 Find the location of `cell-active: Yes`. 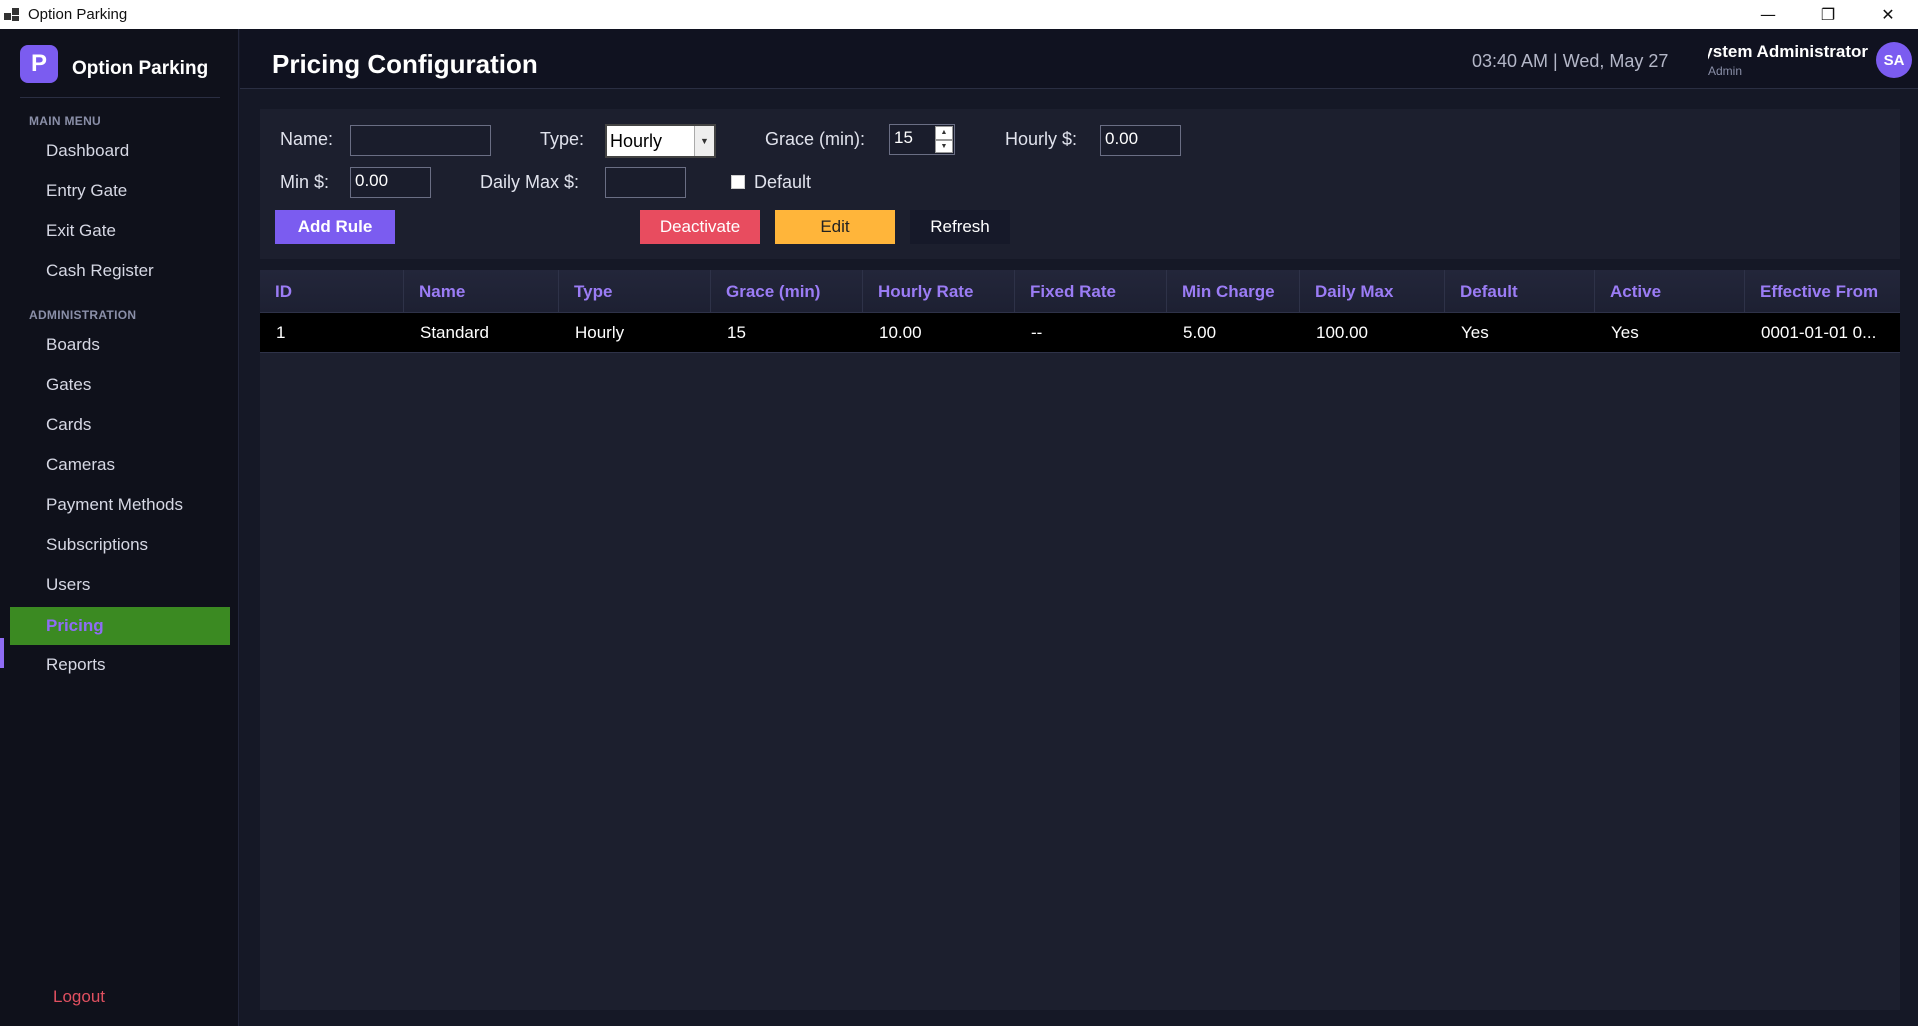

cell-active: Yes is located at coordinates (1625, 332).